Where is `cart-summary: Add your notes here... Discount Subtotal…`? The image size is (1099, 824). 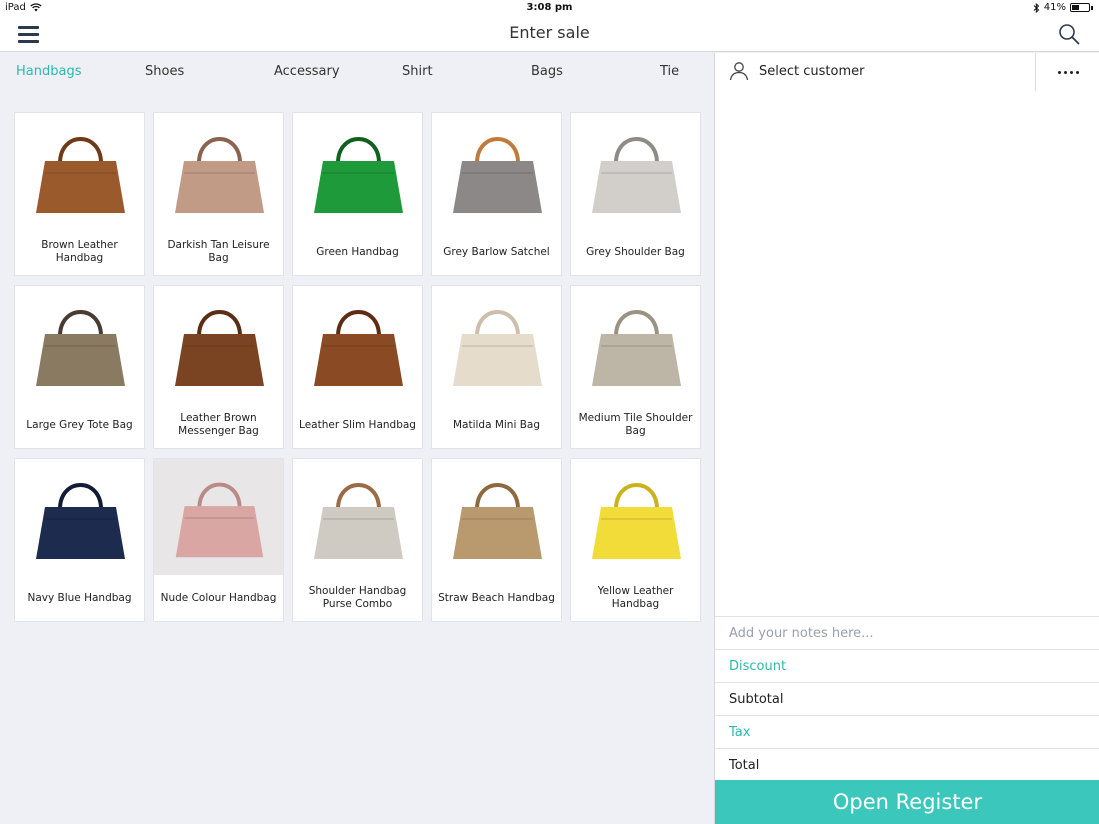 cart-summary: Add your notes here... Discount Subtotal… is located at coordinates (907, 698).